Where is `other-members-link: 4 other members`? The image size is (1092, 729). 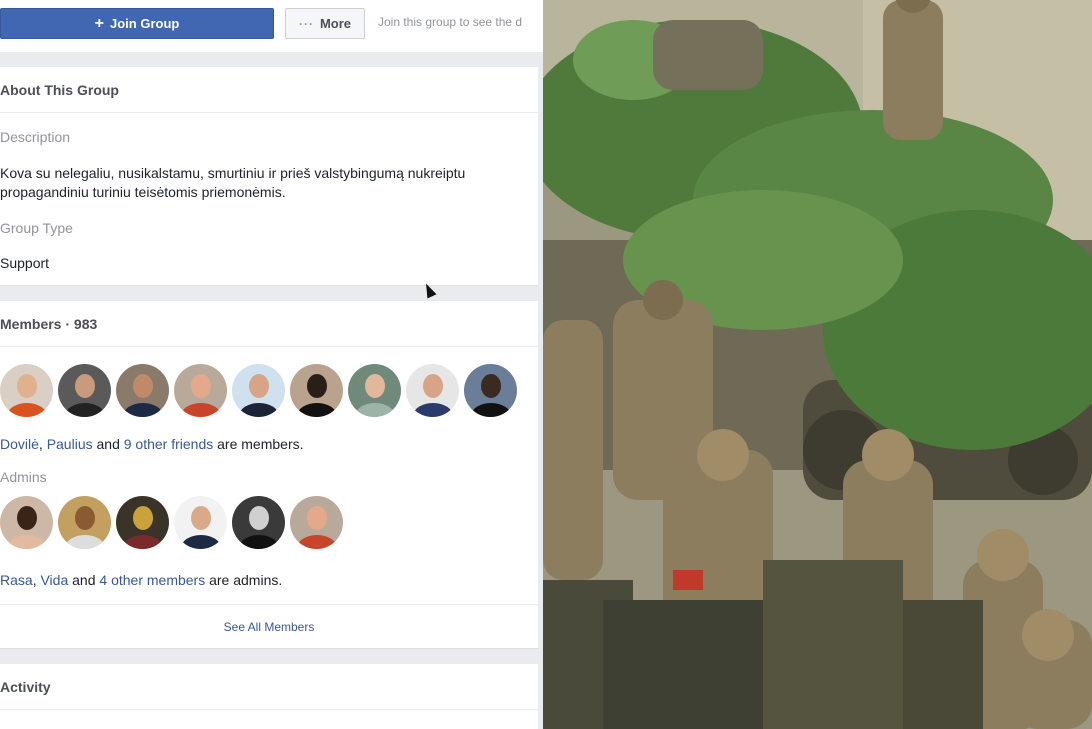
other-members-link: 4 other members is located at coordinates (152, 580).